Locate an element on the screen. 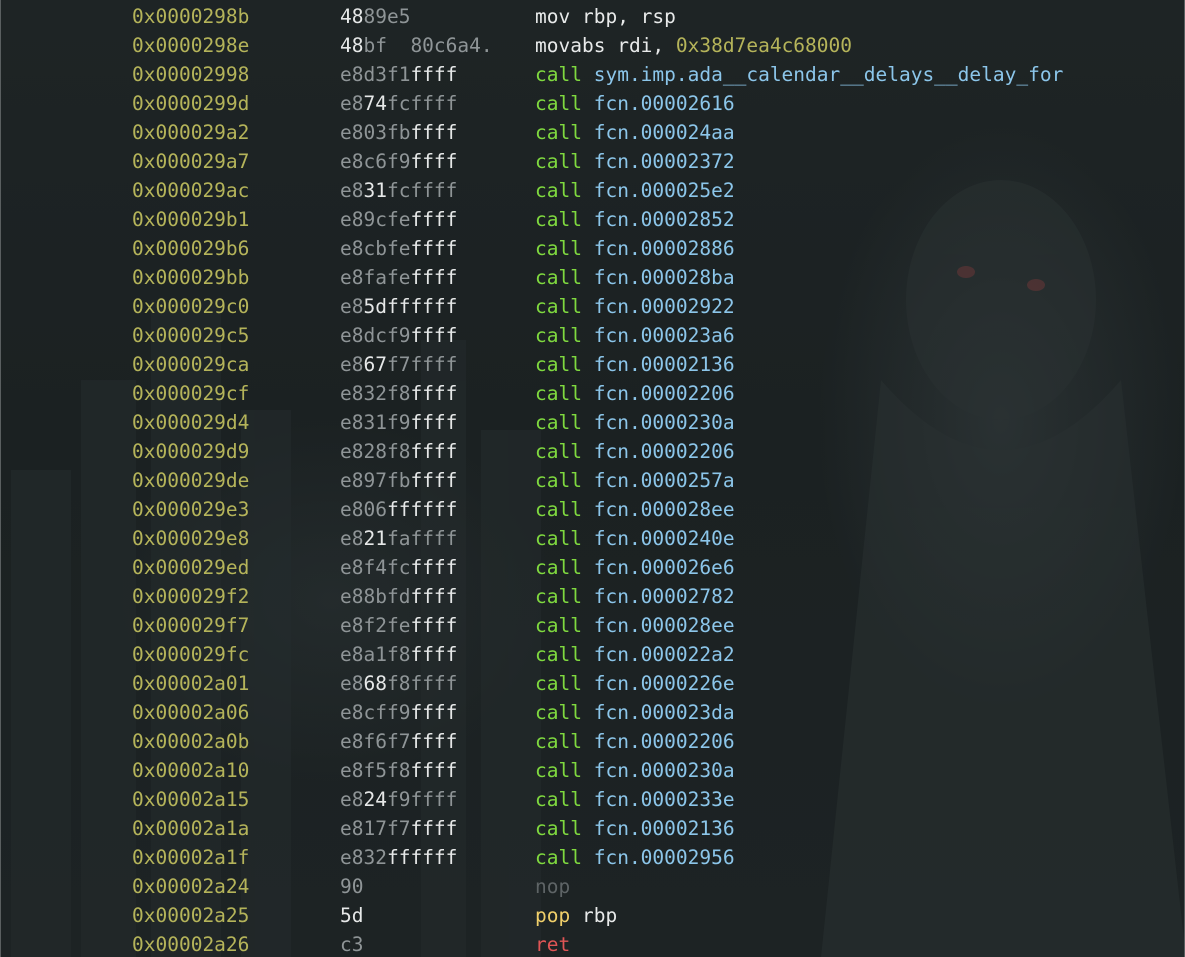  instruction-address: 0x00002a25 is located at coordinates (191, 915).